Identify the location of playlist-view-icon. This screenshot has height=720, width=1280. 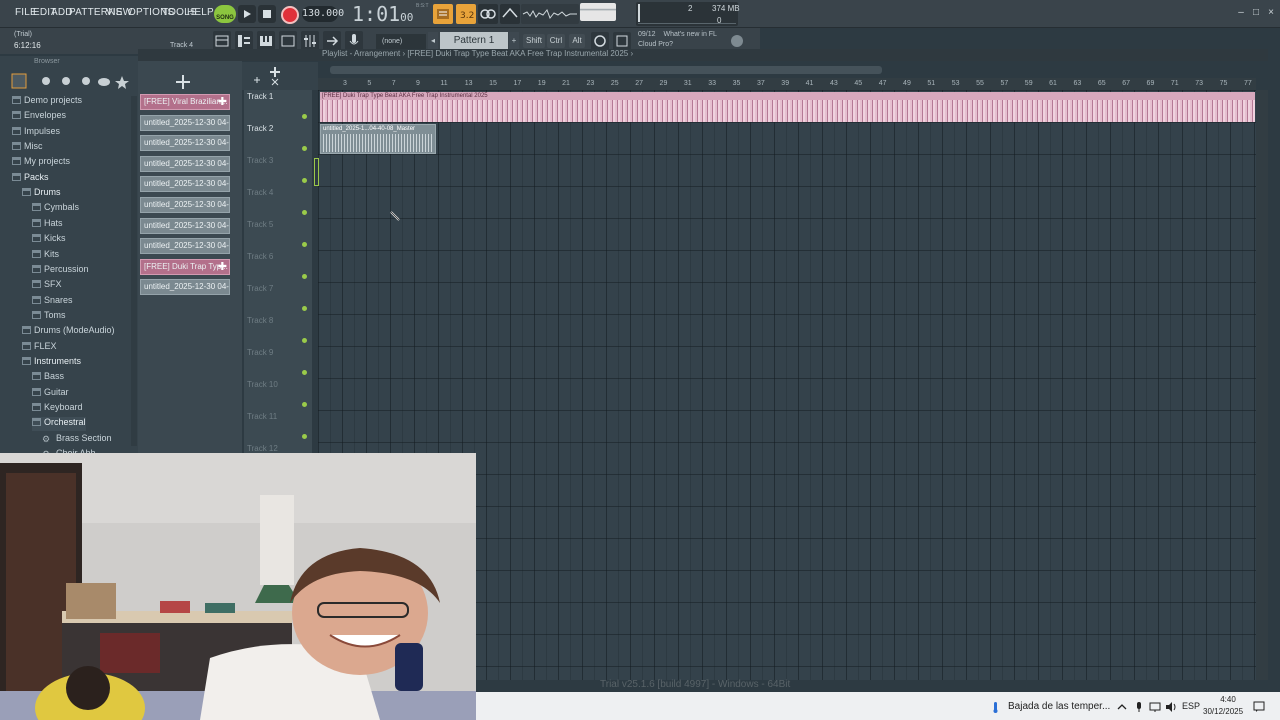
(222, 41).